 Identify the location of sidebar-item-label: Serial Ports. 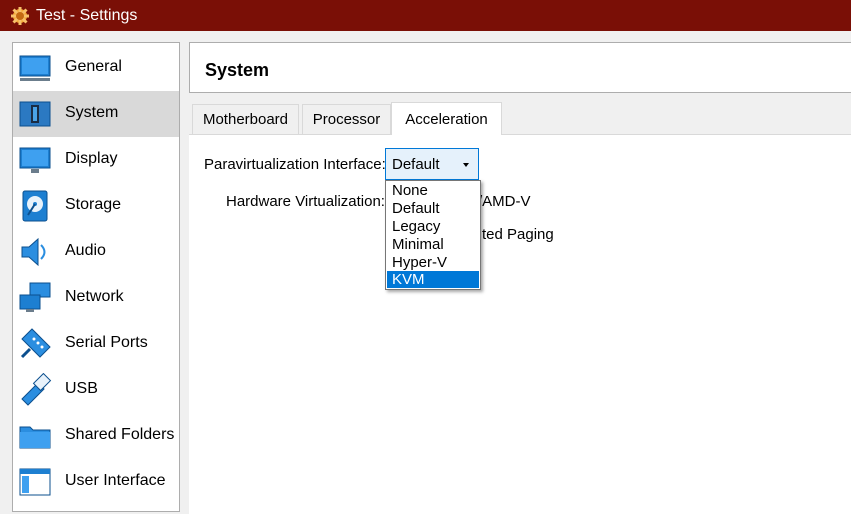
(106, 342).